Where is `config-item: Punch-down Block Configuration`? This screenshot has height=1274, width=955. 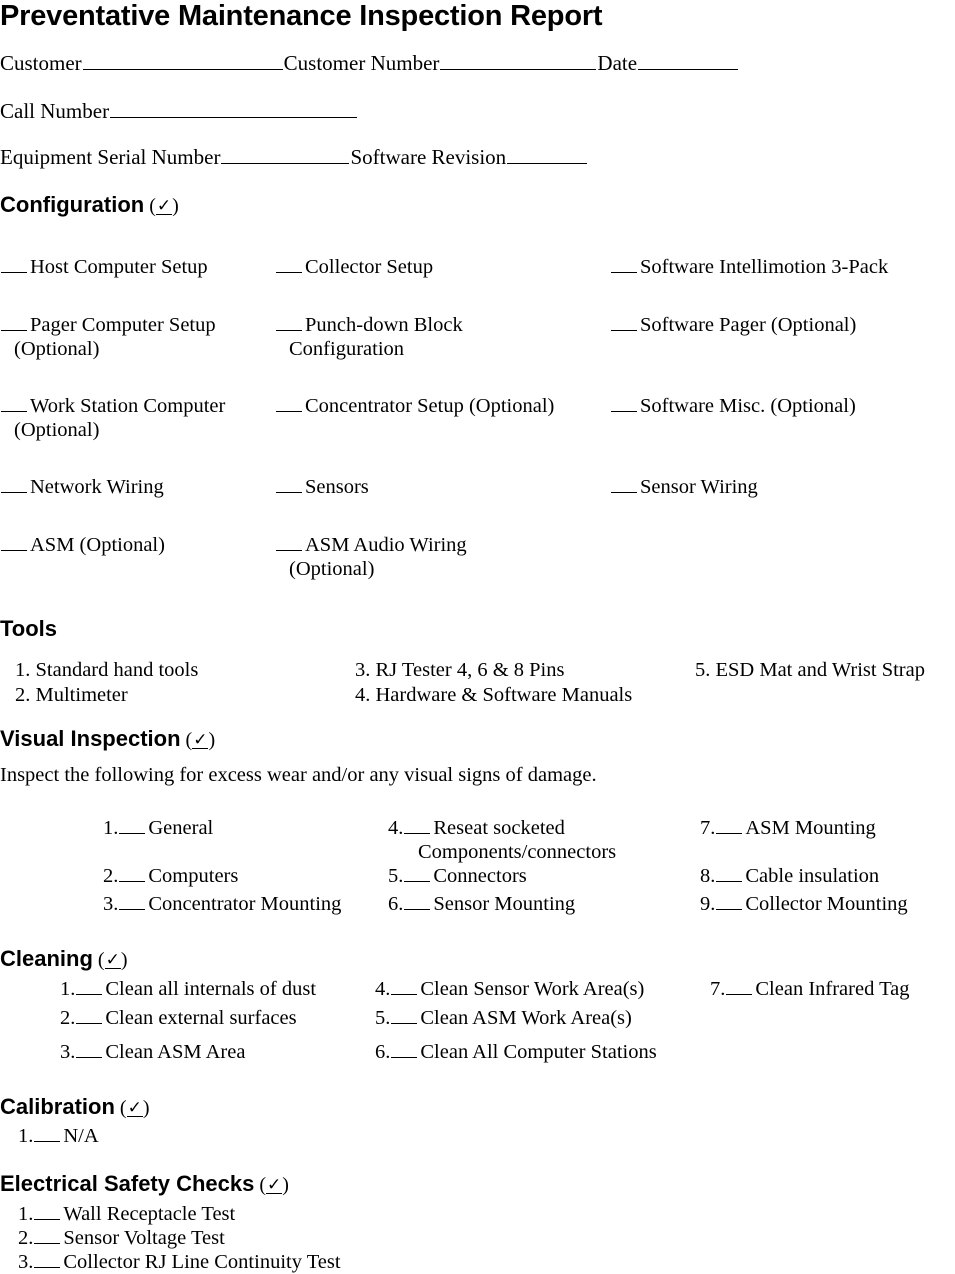
config-item: Punch-down Block Configuration is located at coordinates (369, 337).